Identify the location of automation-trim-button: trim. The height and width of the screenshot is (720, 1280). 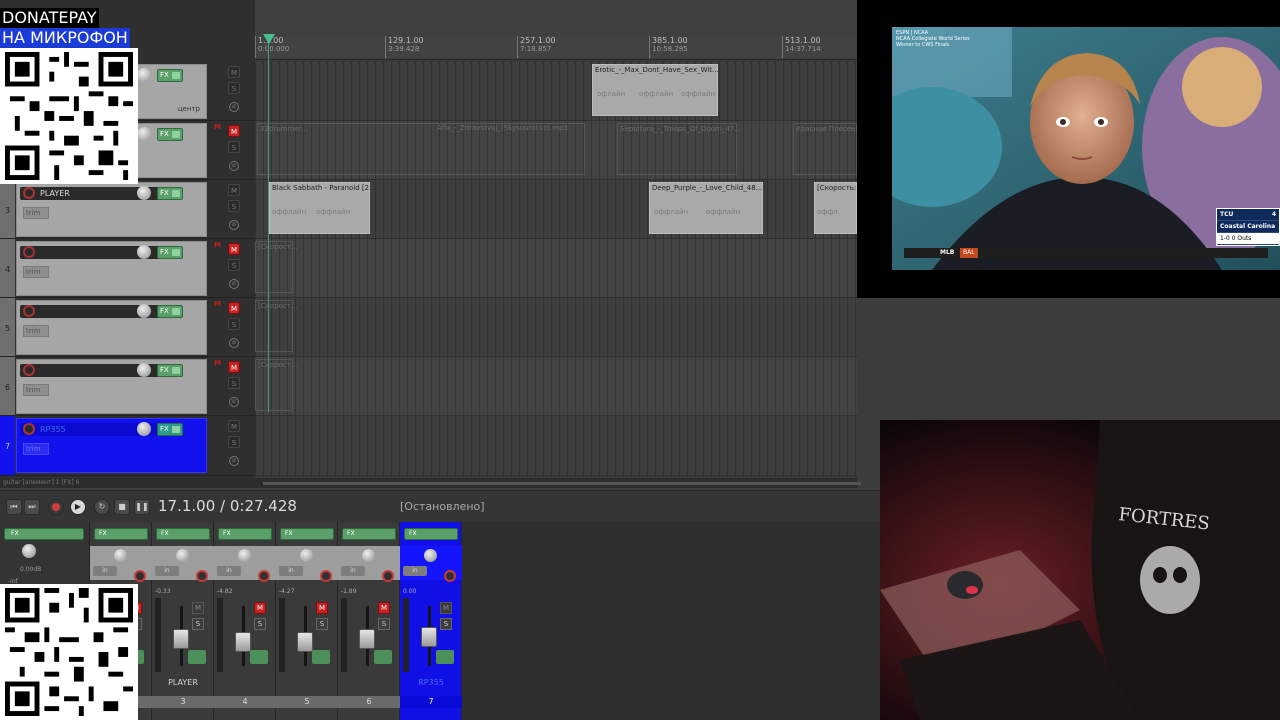
(36, 390).